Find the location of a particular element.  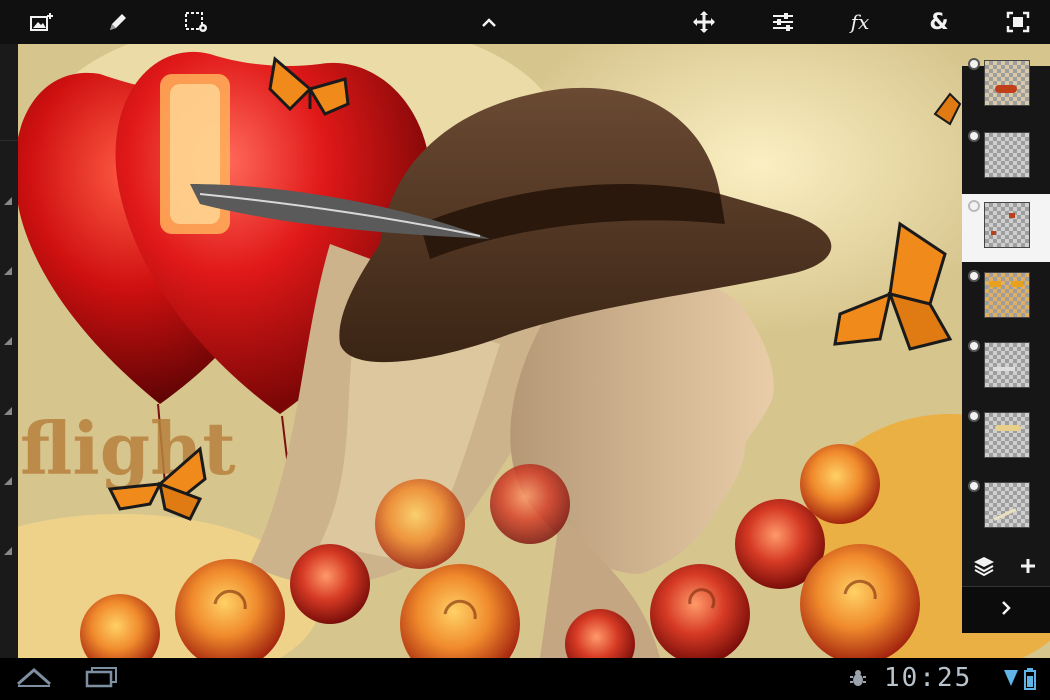

chevron-up-icon is located at coordinates (489, 22).